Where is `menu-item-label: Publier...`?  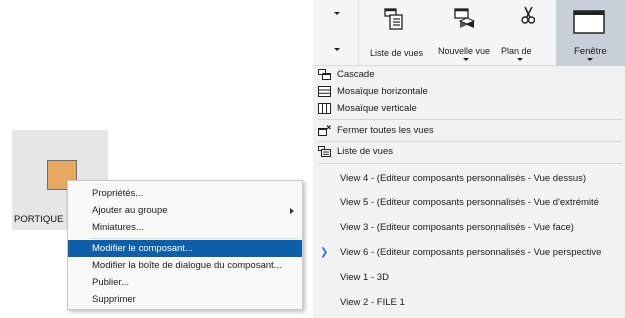
menu-item-label: Publier... is located at coordinates (110, 282).